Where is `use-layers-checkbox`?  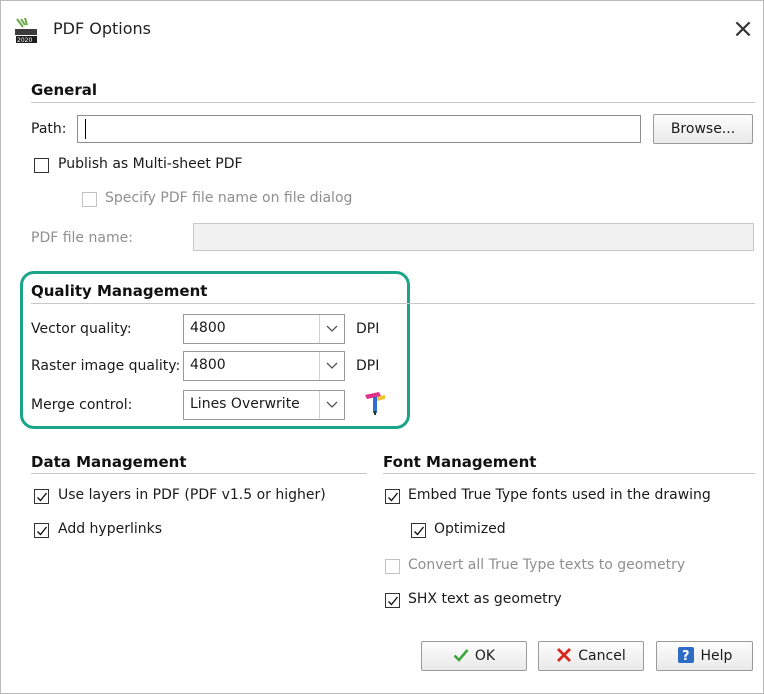 use-layers-checkbox is located at coordinates (41, 496).